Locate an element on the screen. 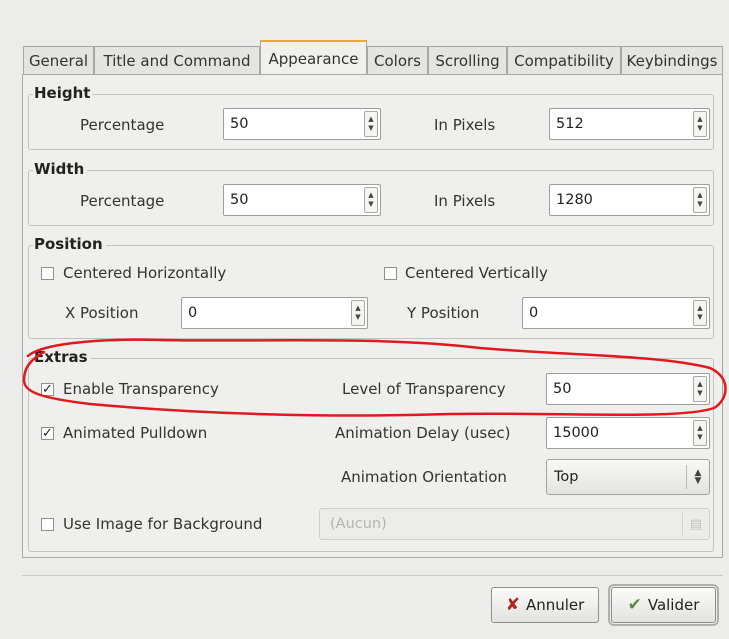  cancel-button: ✘ Annuler is located at coordinates (545, 605).